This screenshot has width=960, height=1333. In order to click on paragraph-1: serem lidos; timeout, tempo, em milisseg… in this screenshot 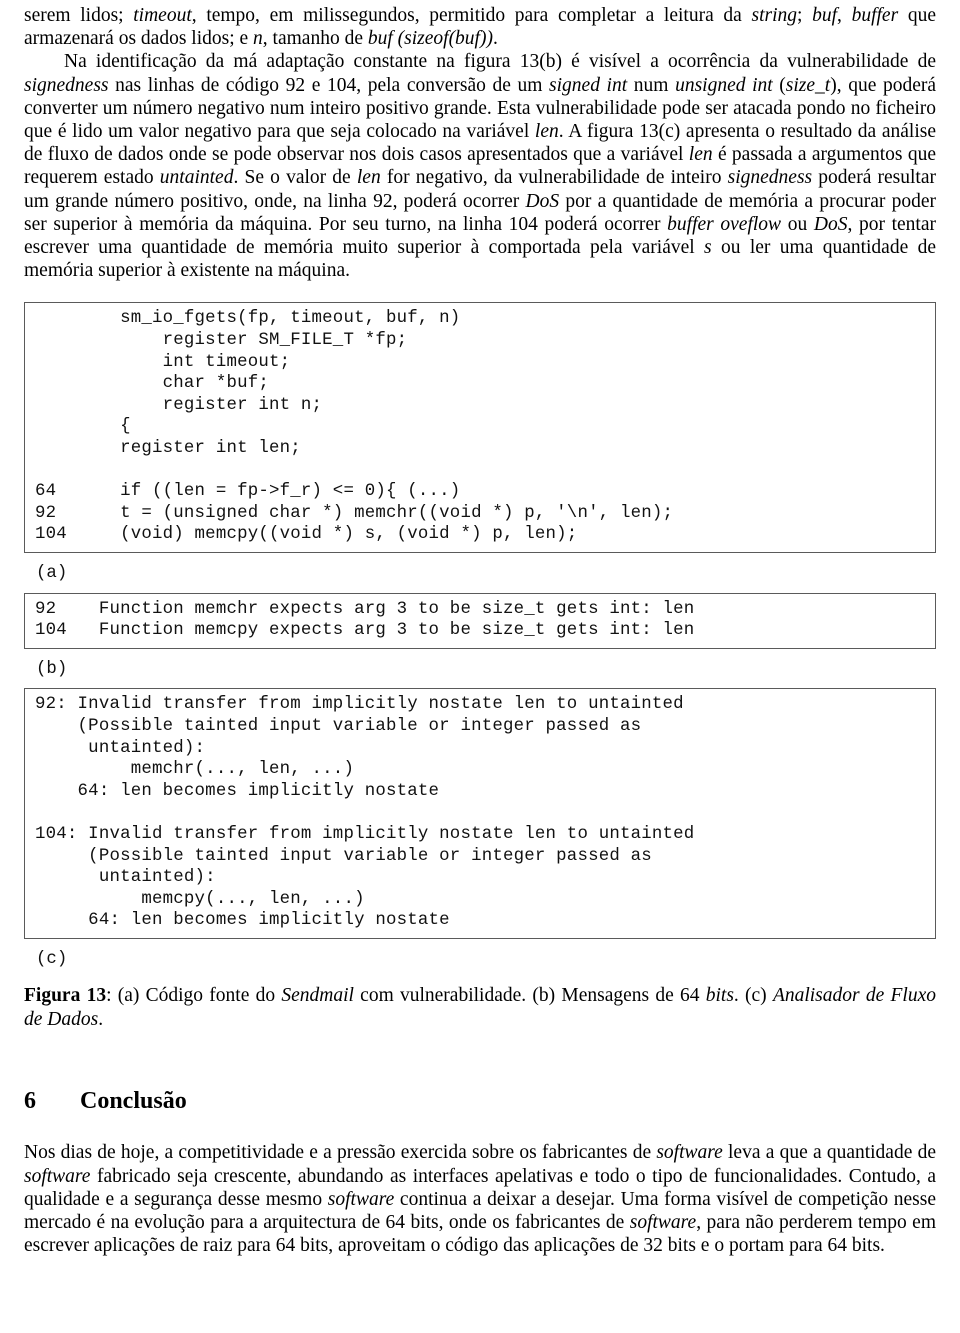, I will do `click(480, 27)`.